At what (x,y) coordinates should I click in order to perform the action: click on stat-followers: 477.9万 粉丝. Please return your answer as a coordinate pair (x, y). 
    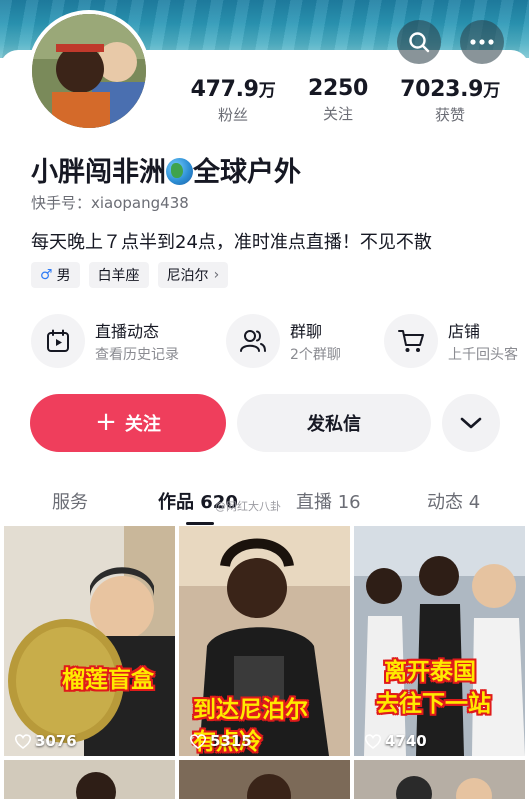
    Looking at the image, I should click on (233, 100).